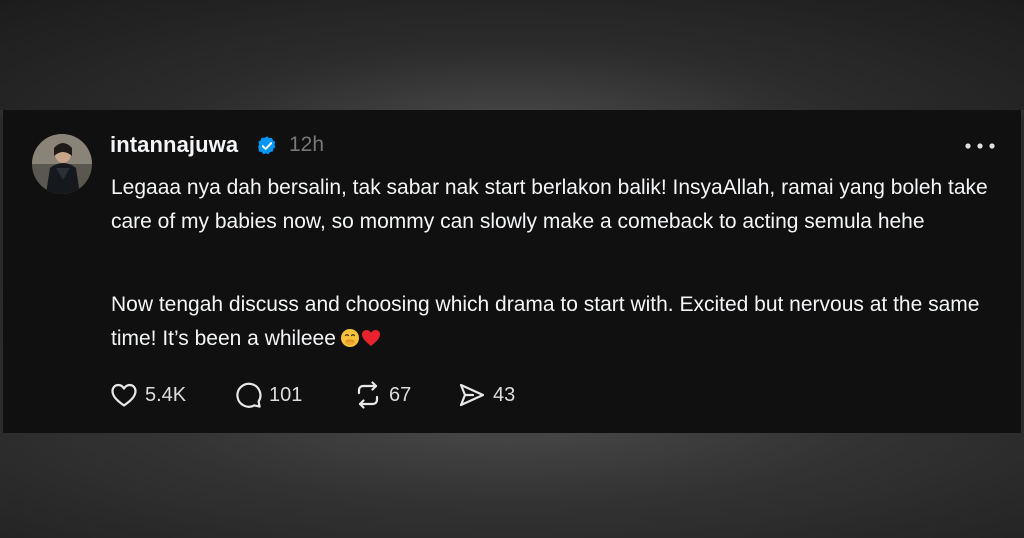  What do you see at coordinates (486, 395) in the screenshot?
I see `share-button: 43` at bounding box center [486, 395].